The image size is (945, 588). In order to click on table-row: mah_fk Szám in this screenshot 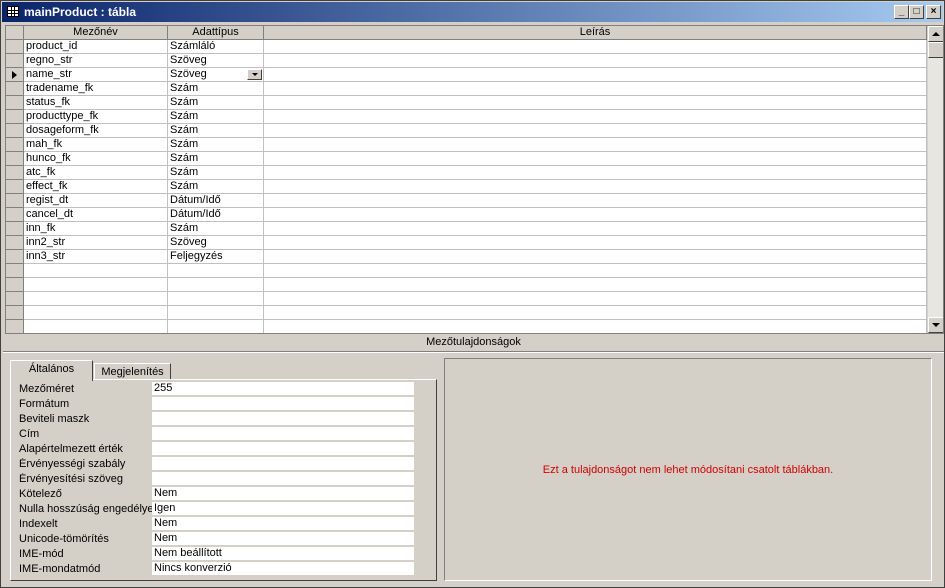, I will do `click(466, 145)`.